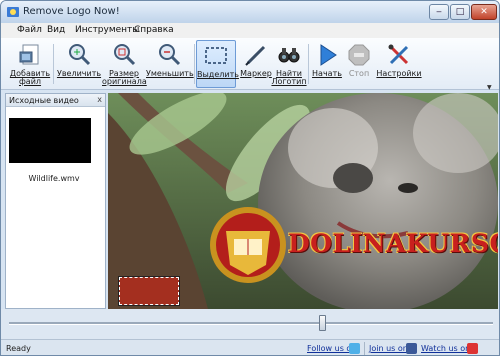 Image resolution: width=500 pixels, height=356 pixels. What do you see at coordinates (445, 348) in the screenshot?
I see `watch-us-link: Watch us on` at bounding box center [445, 348].